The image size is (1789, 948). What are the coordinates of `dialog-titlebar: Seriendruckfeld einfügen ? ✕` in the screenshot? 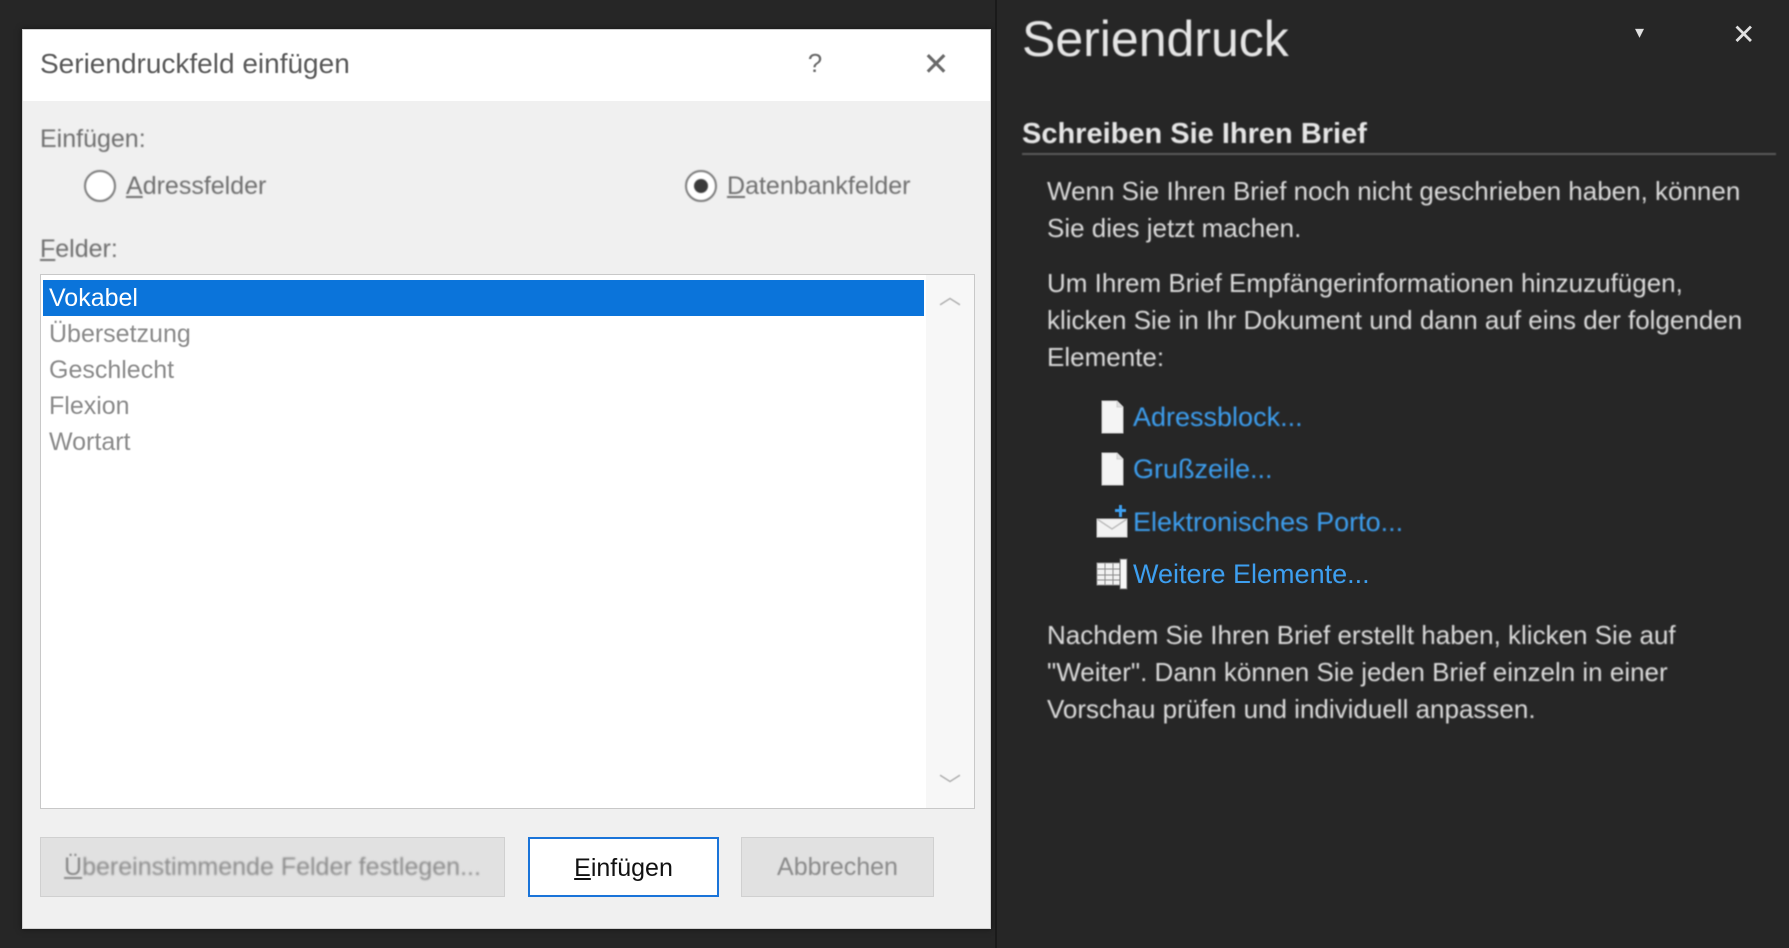 It's located at (506, 65).